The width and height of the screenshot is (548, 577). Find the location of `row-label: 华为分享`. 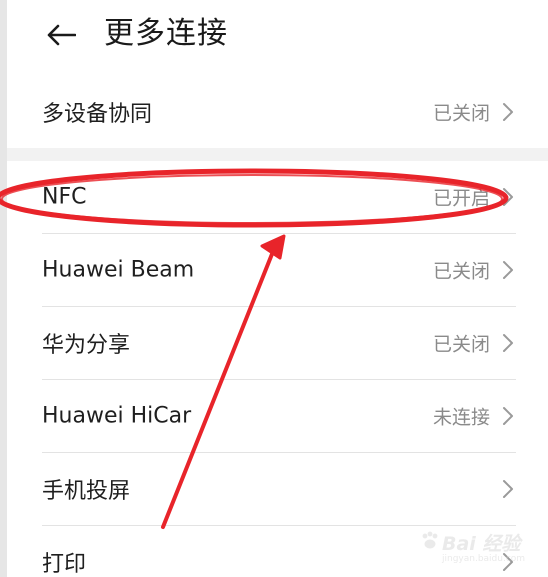

row-label: 华为分享 is located at coordinates (86, 345).